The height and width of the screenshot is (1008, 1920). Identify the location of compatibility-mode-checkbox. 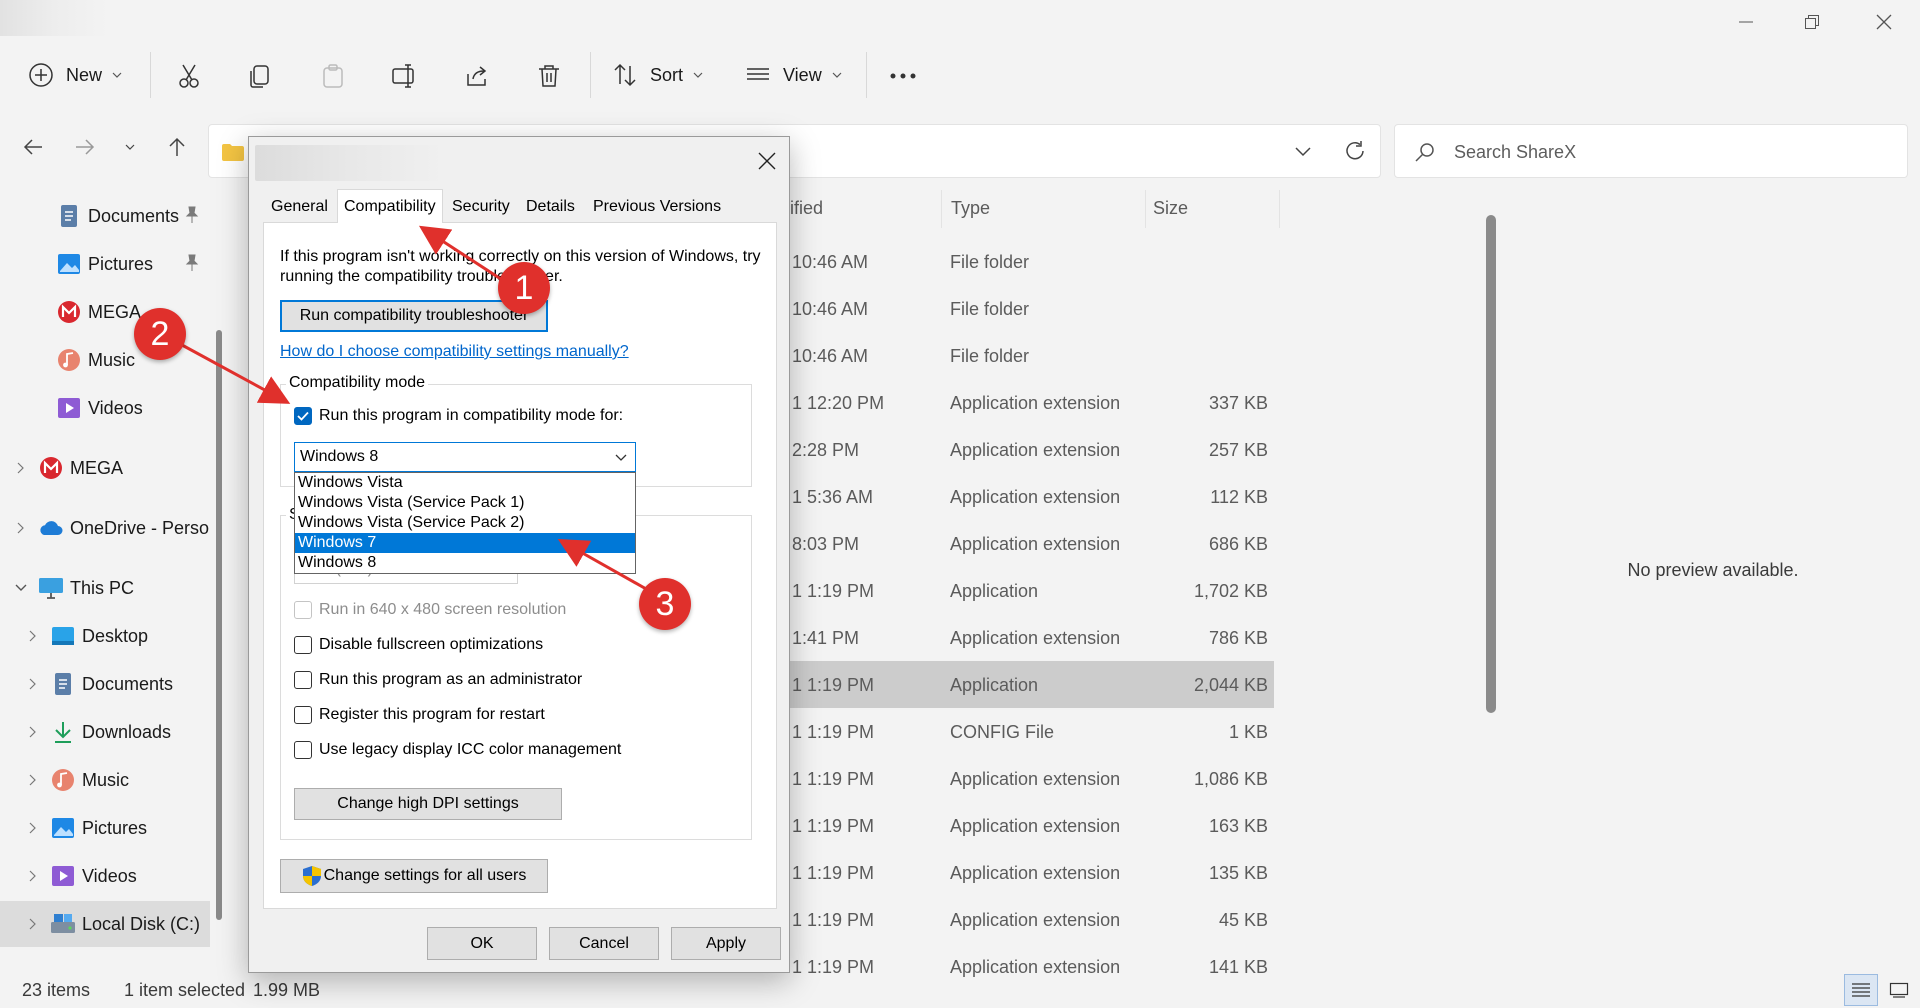
(303, 416).